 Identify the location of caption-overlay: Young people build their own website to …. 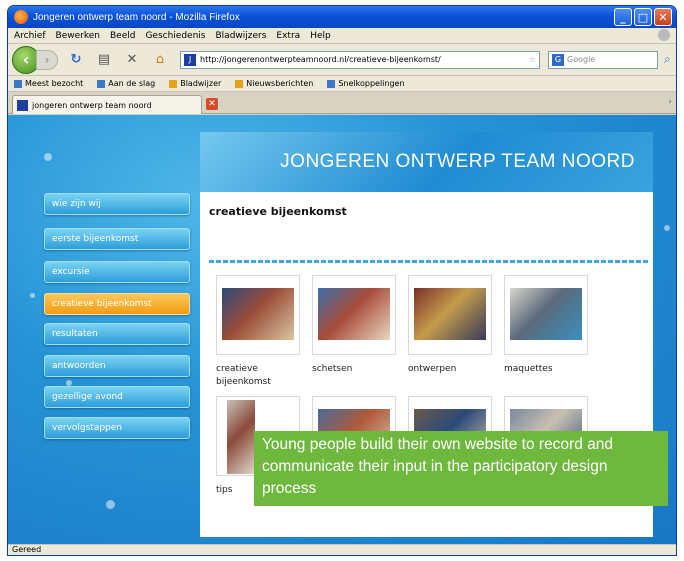
(461, 468).